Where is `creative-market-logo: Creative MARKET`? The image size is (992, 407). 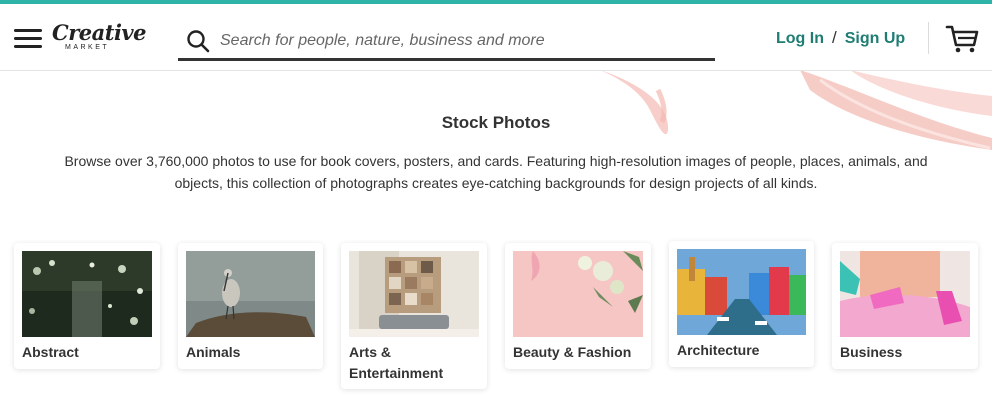
creative-market-logo: Creative MARKET is located at coordinates (99, 37).